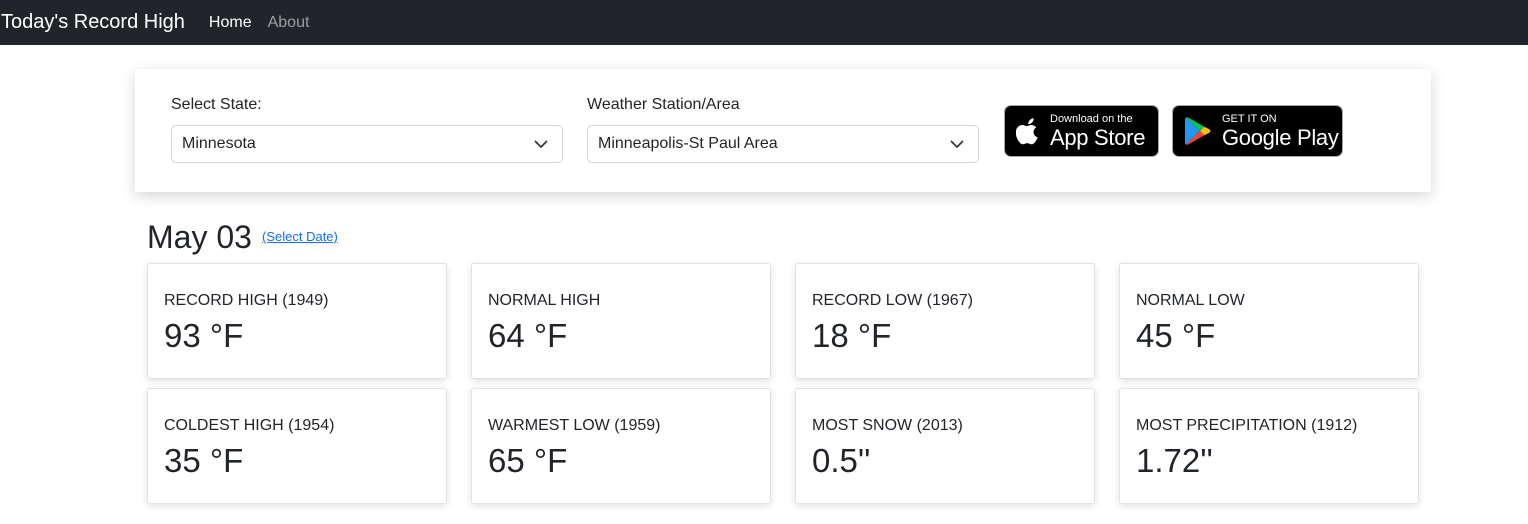 This screenshot has width=1528, height=524. Describe the element at coordinates (1174, 460) in the screenshot. I see `stat-value: 1.72''` at that location.